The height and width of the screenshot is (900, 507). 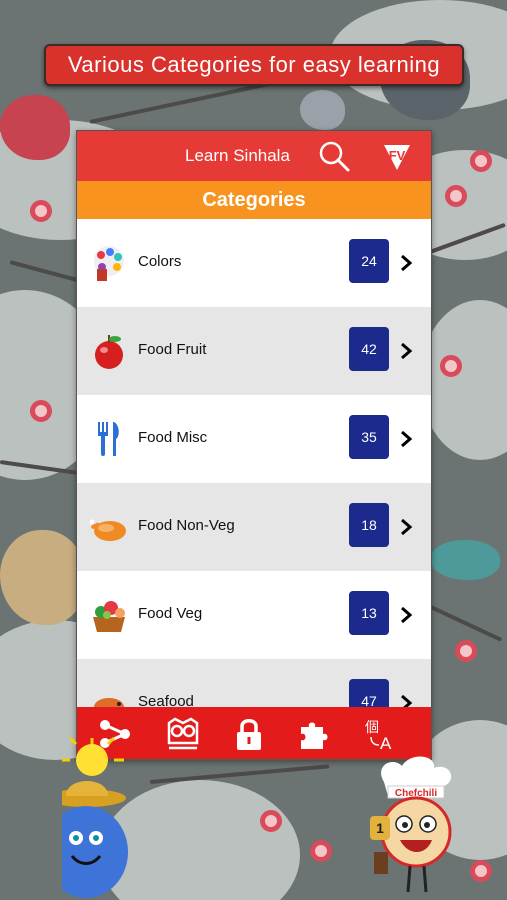 I want to click on fv-logo-icon: FV, so click(x=397, y=157).